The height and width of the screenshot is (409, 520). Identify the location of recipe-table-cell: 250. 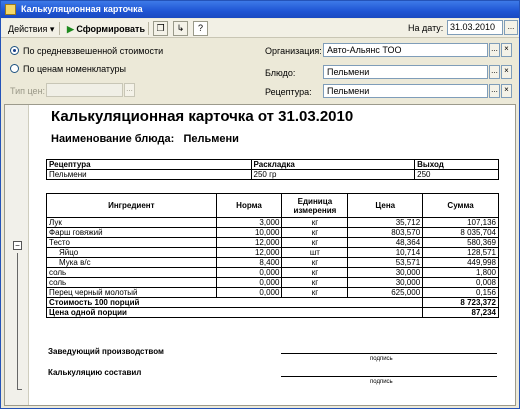
(456, 174).